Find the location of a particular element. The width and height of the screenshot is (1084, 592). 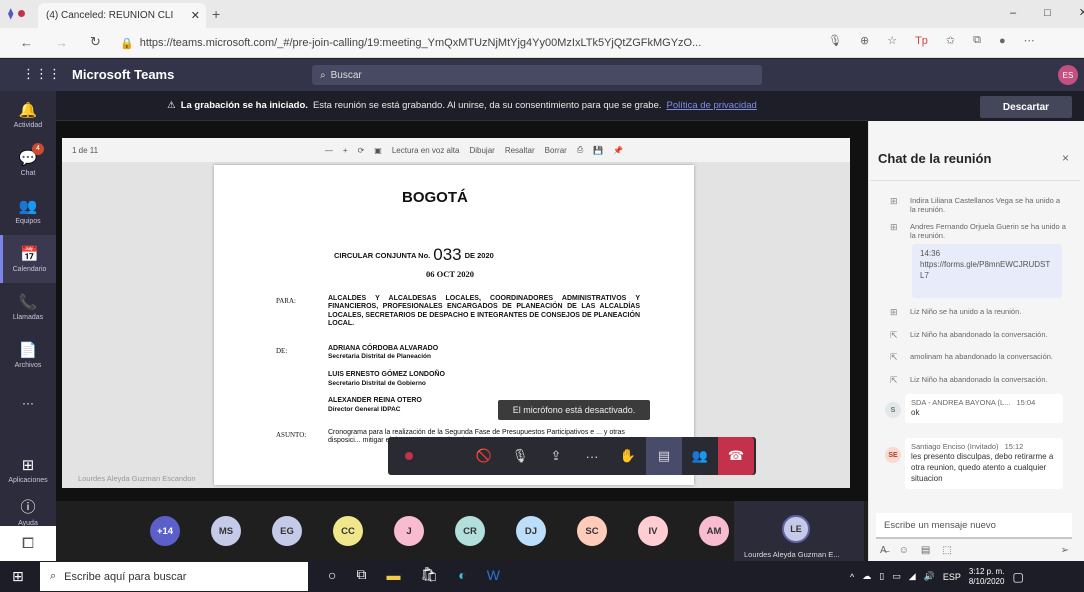

mic-off-icon: 🎙 is located at coordinates (520, 456).